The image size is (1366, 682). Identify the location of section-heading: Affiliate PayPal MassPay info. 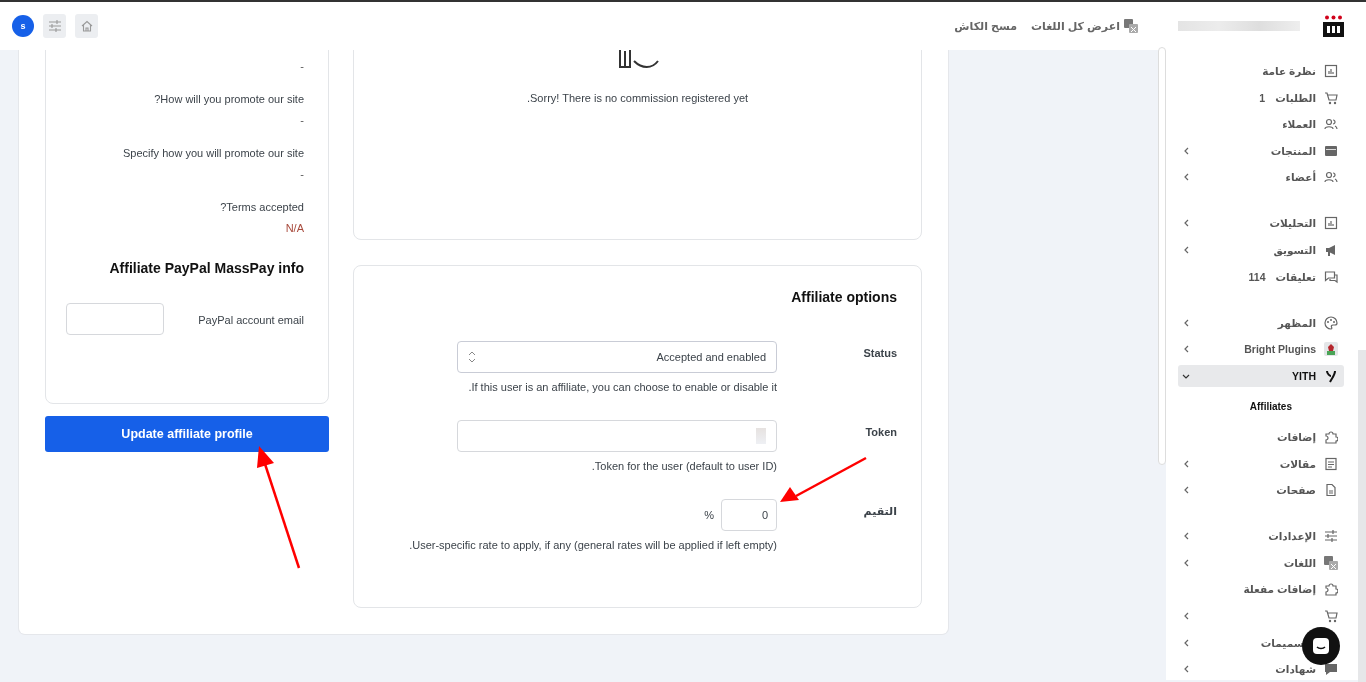
(206, 268).